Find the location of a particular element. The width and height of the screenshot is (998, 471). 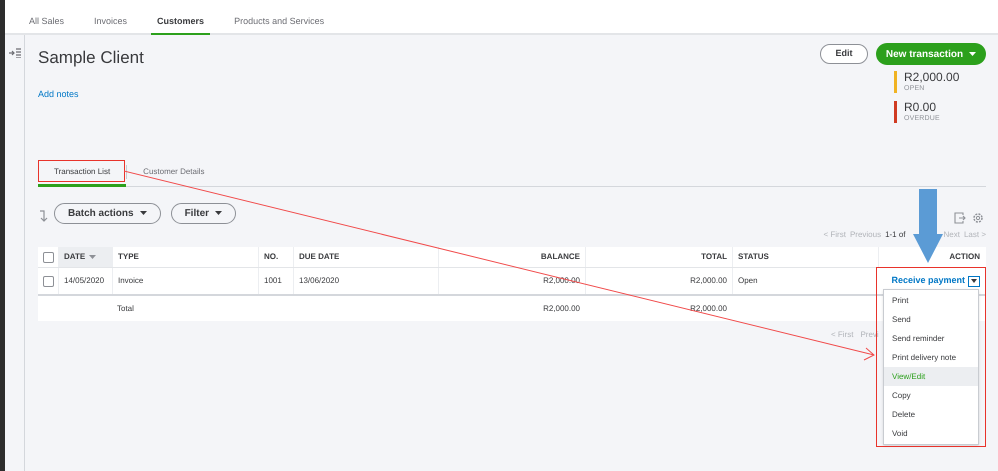

settings-icon is located at coordinates (978, 218).